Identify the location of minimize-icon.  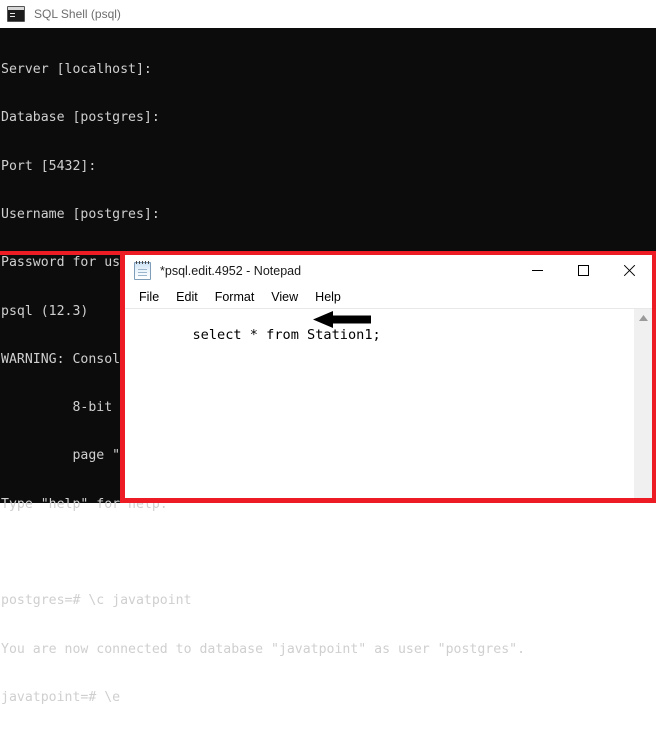
(537, 270).